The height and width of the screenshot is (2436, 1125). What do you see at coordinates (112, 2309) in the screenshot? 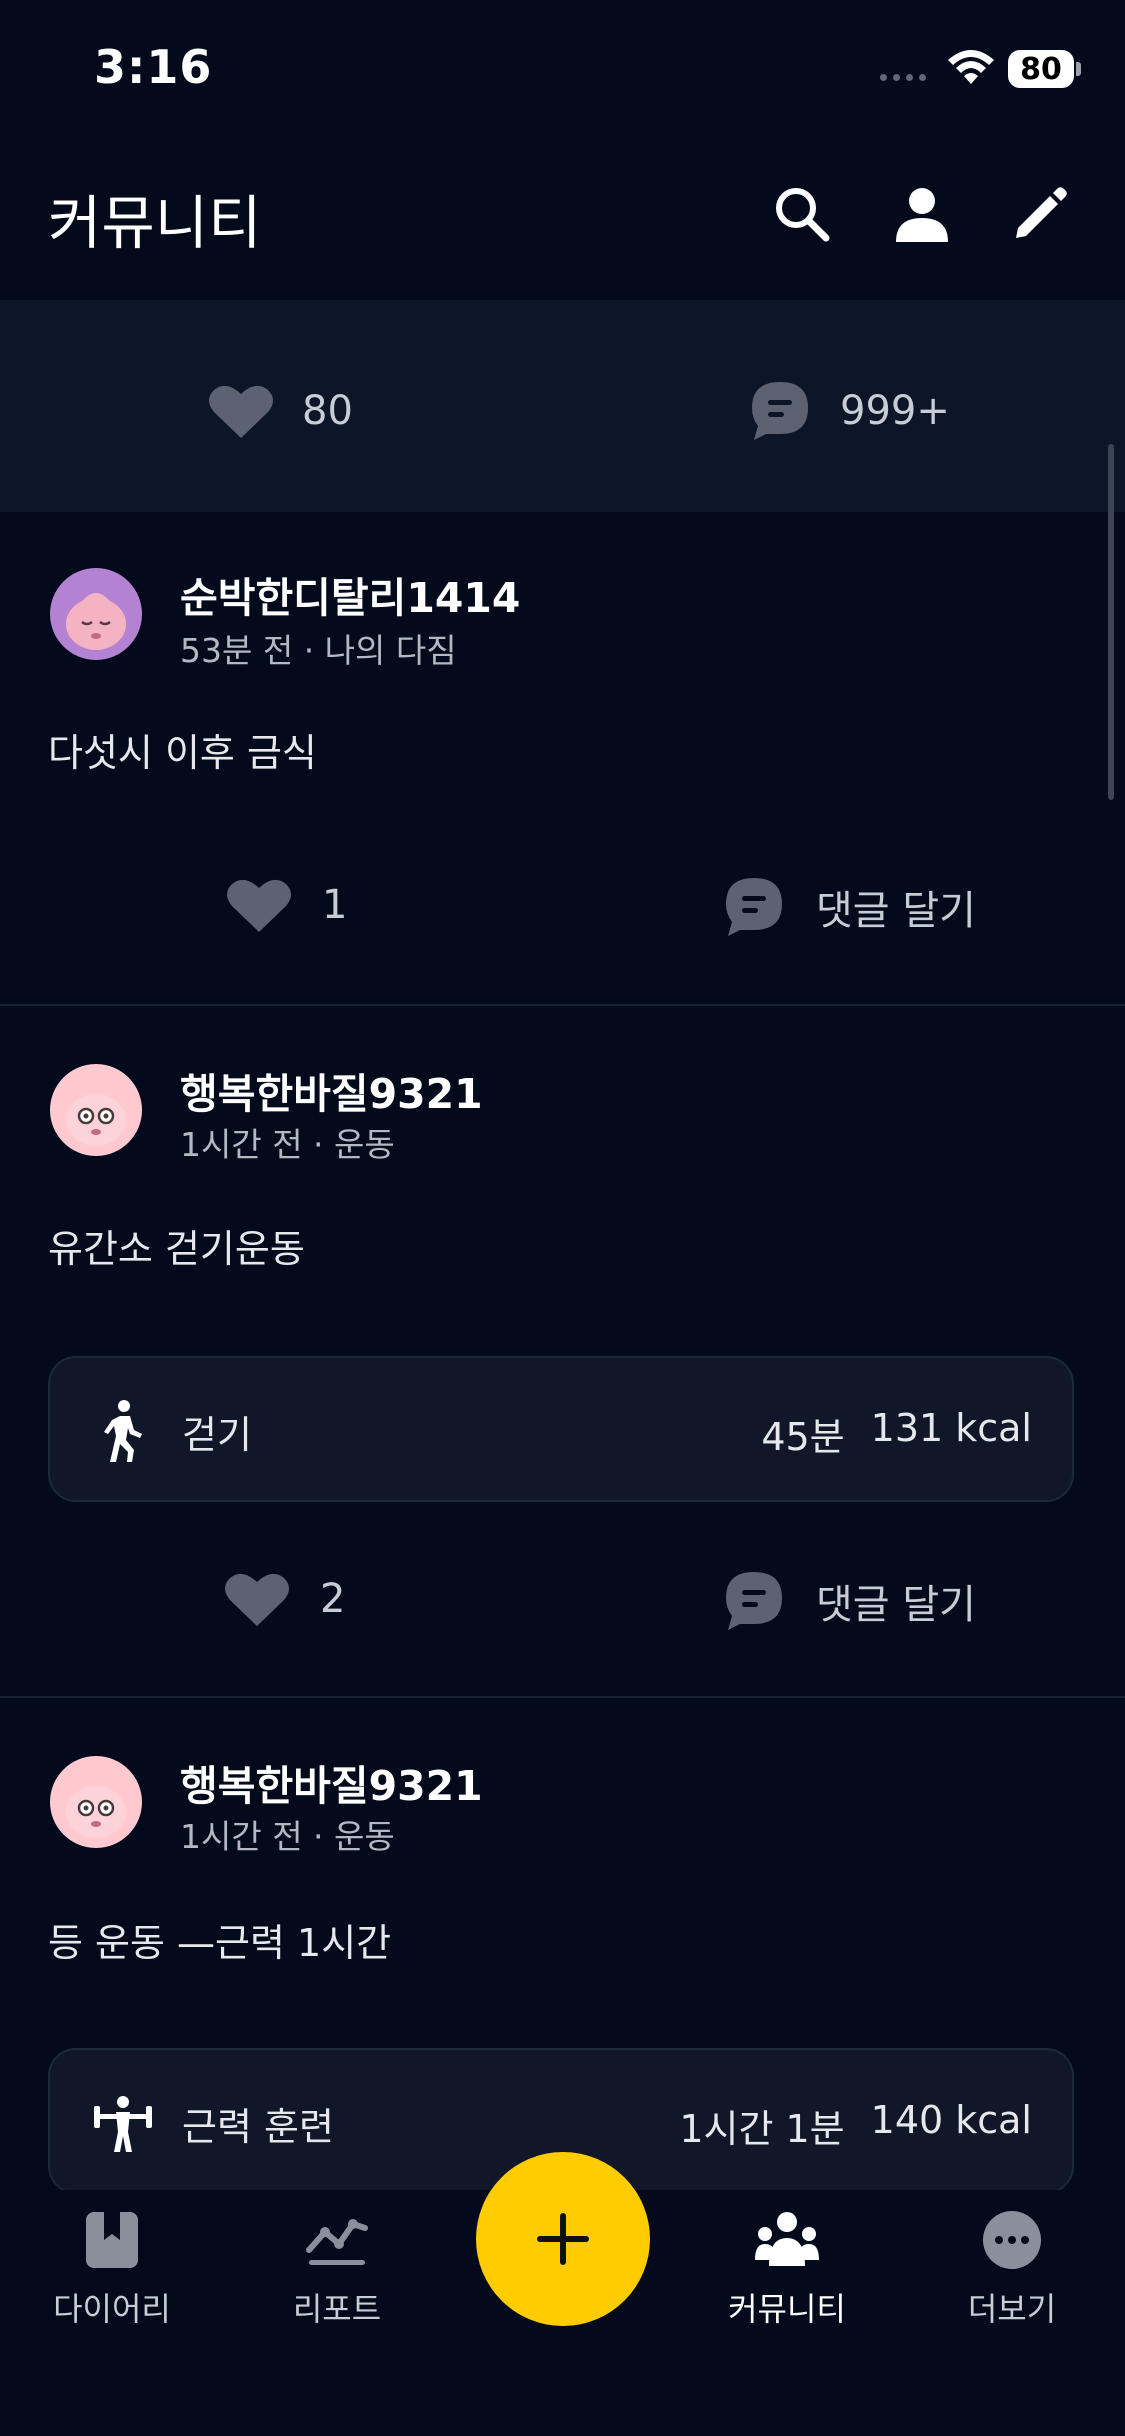
I see `nav-label-diary: 다이어리` at bounding box center [112, 2309].